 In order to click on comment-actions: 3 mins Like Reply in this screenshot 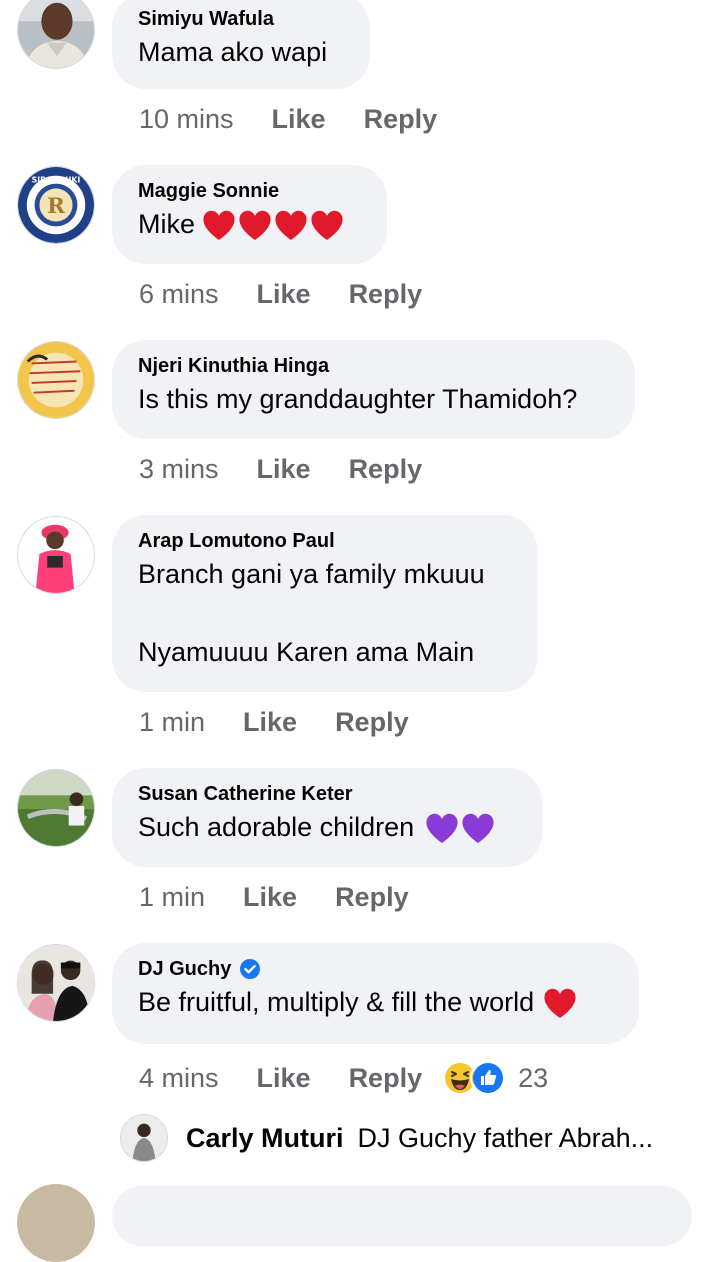, I will do `click(280, 469)`.